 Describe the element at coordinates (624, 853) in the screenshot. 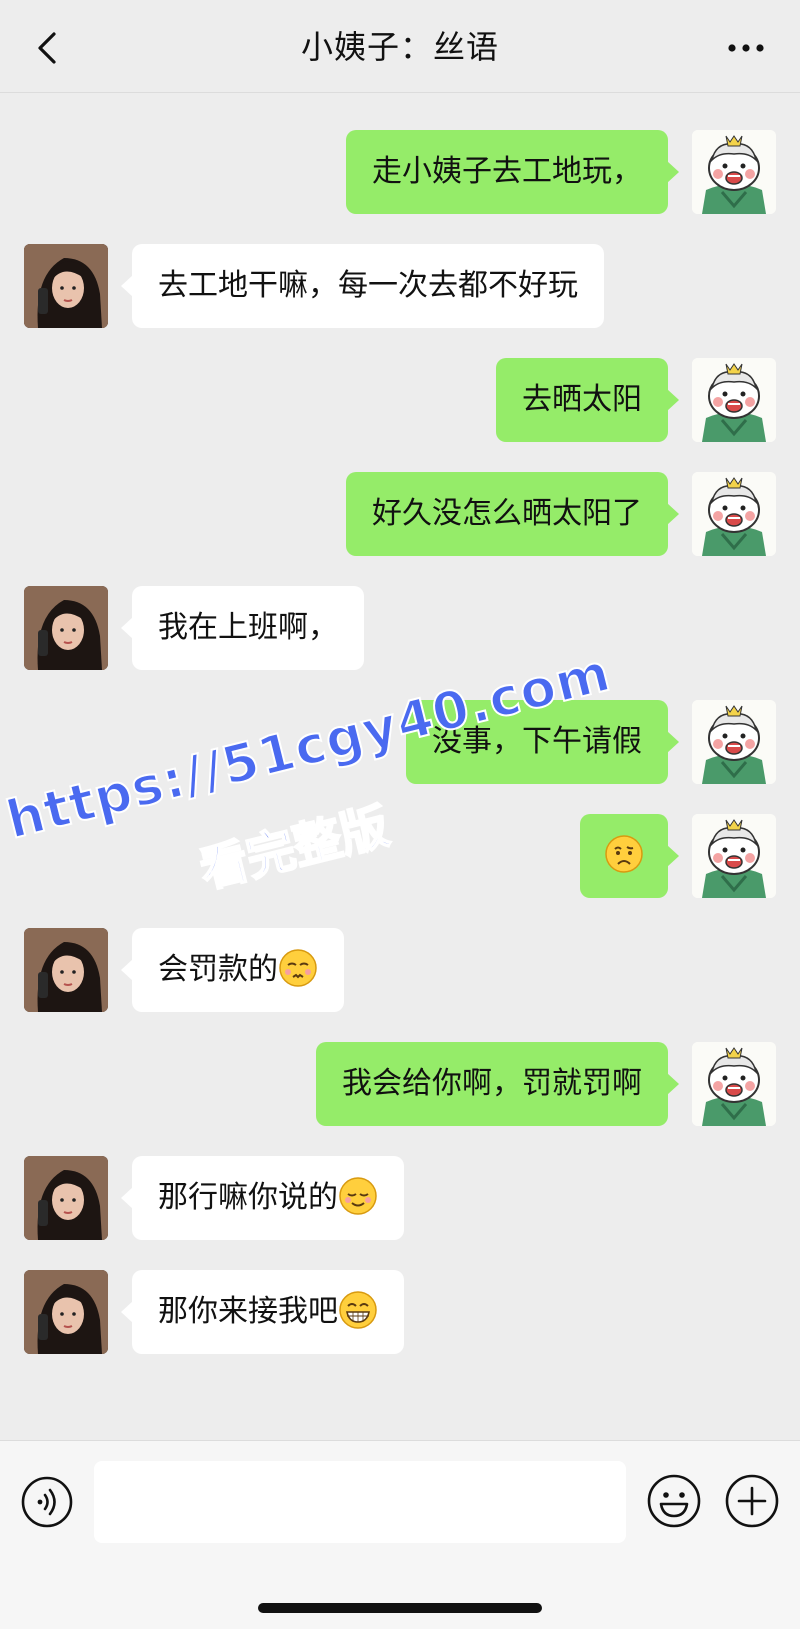

I see `confused-face-emoji` at that location.